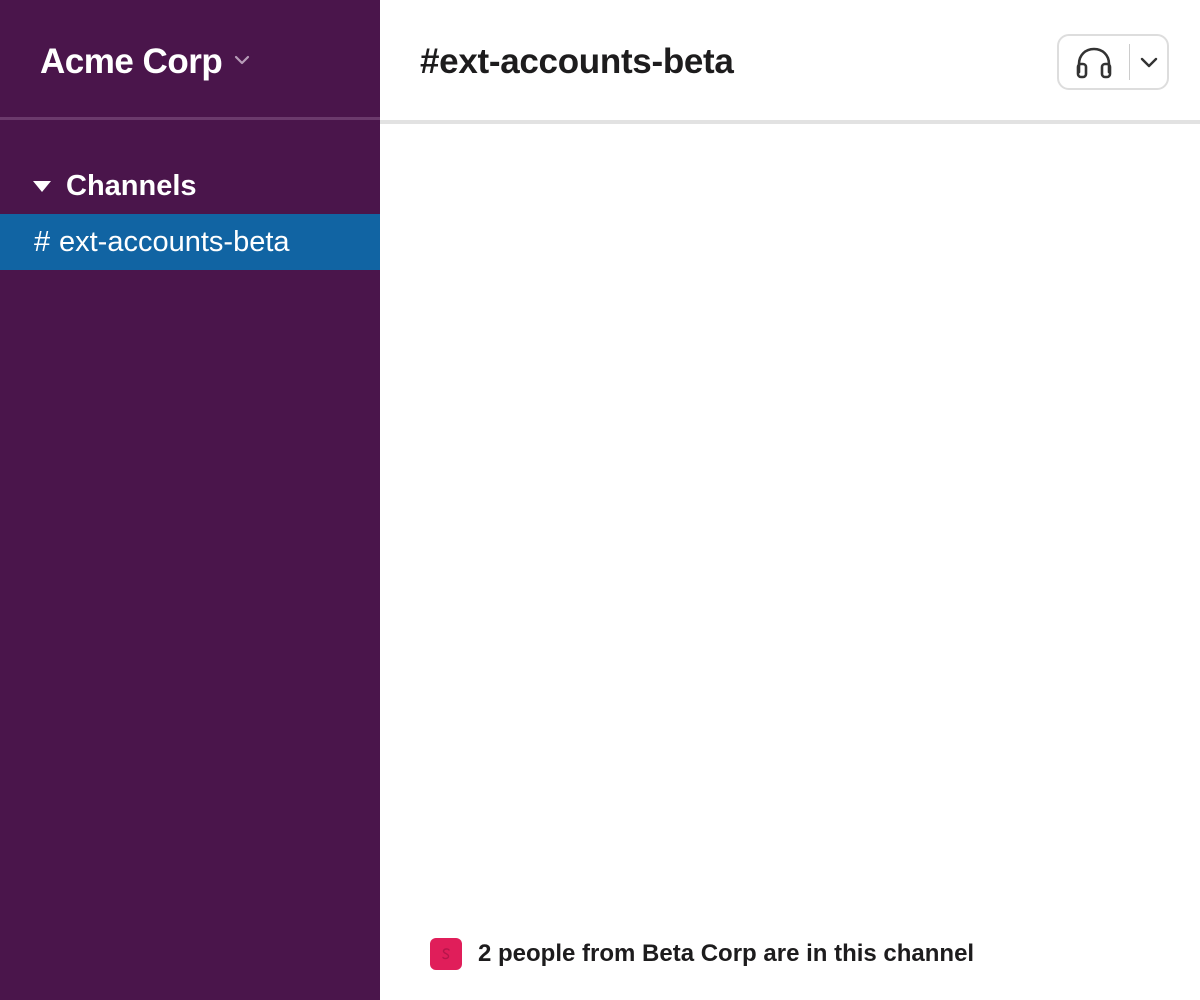 The width and height of the screenshot is (1200, 1000). I want to click on huddle-button, so click(1094, 62).